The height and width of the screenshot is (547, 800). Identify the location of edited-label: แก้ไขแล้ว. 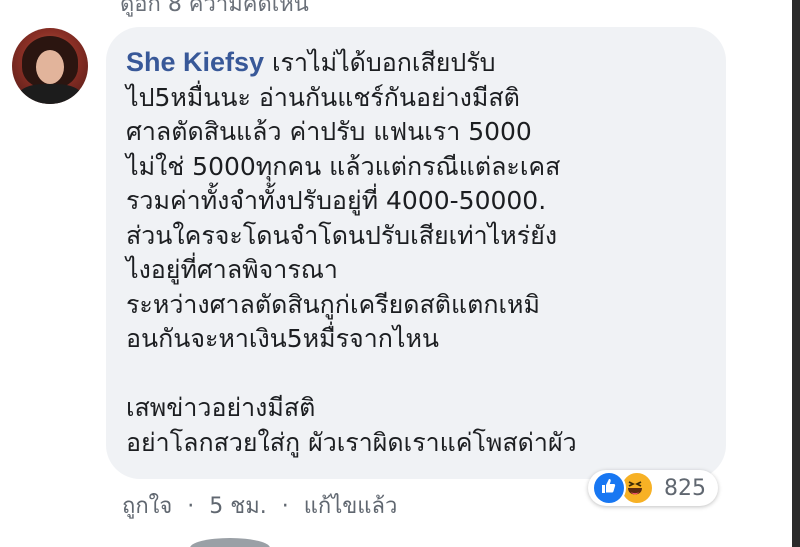
(351, 505).